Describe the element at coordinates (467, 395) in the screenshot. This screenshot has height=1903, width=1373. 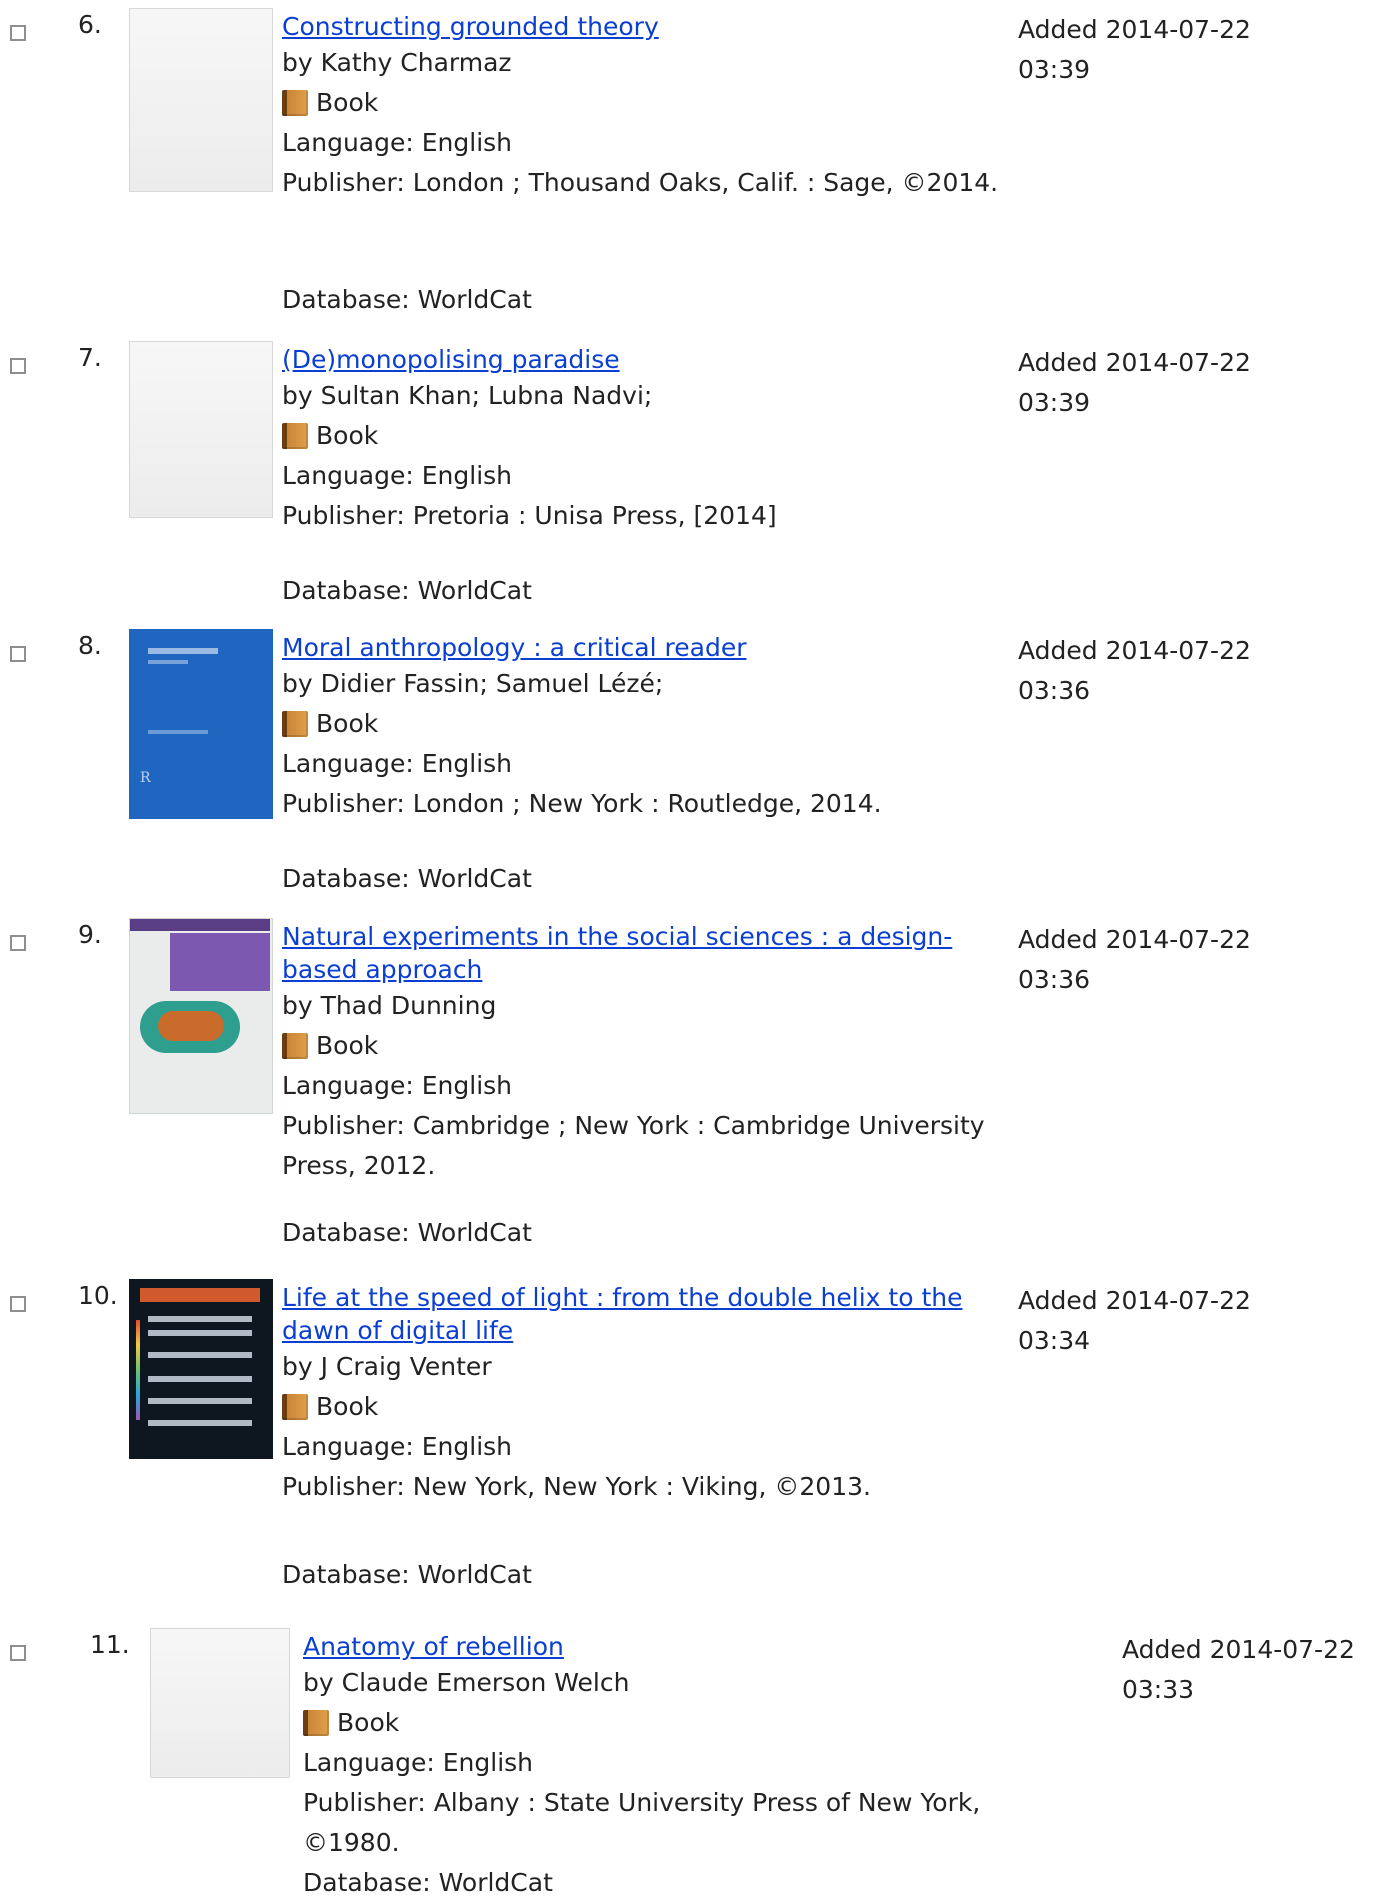
I see `record-author: by Sultan Khan; Lubna Nadvi;` at that location.